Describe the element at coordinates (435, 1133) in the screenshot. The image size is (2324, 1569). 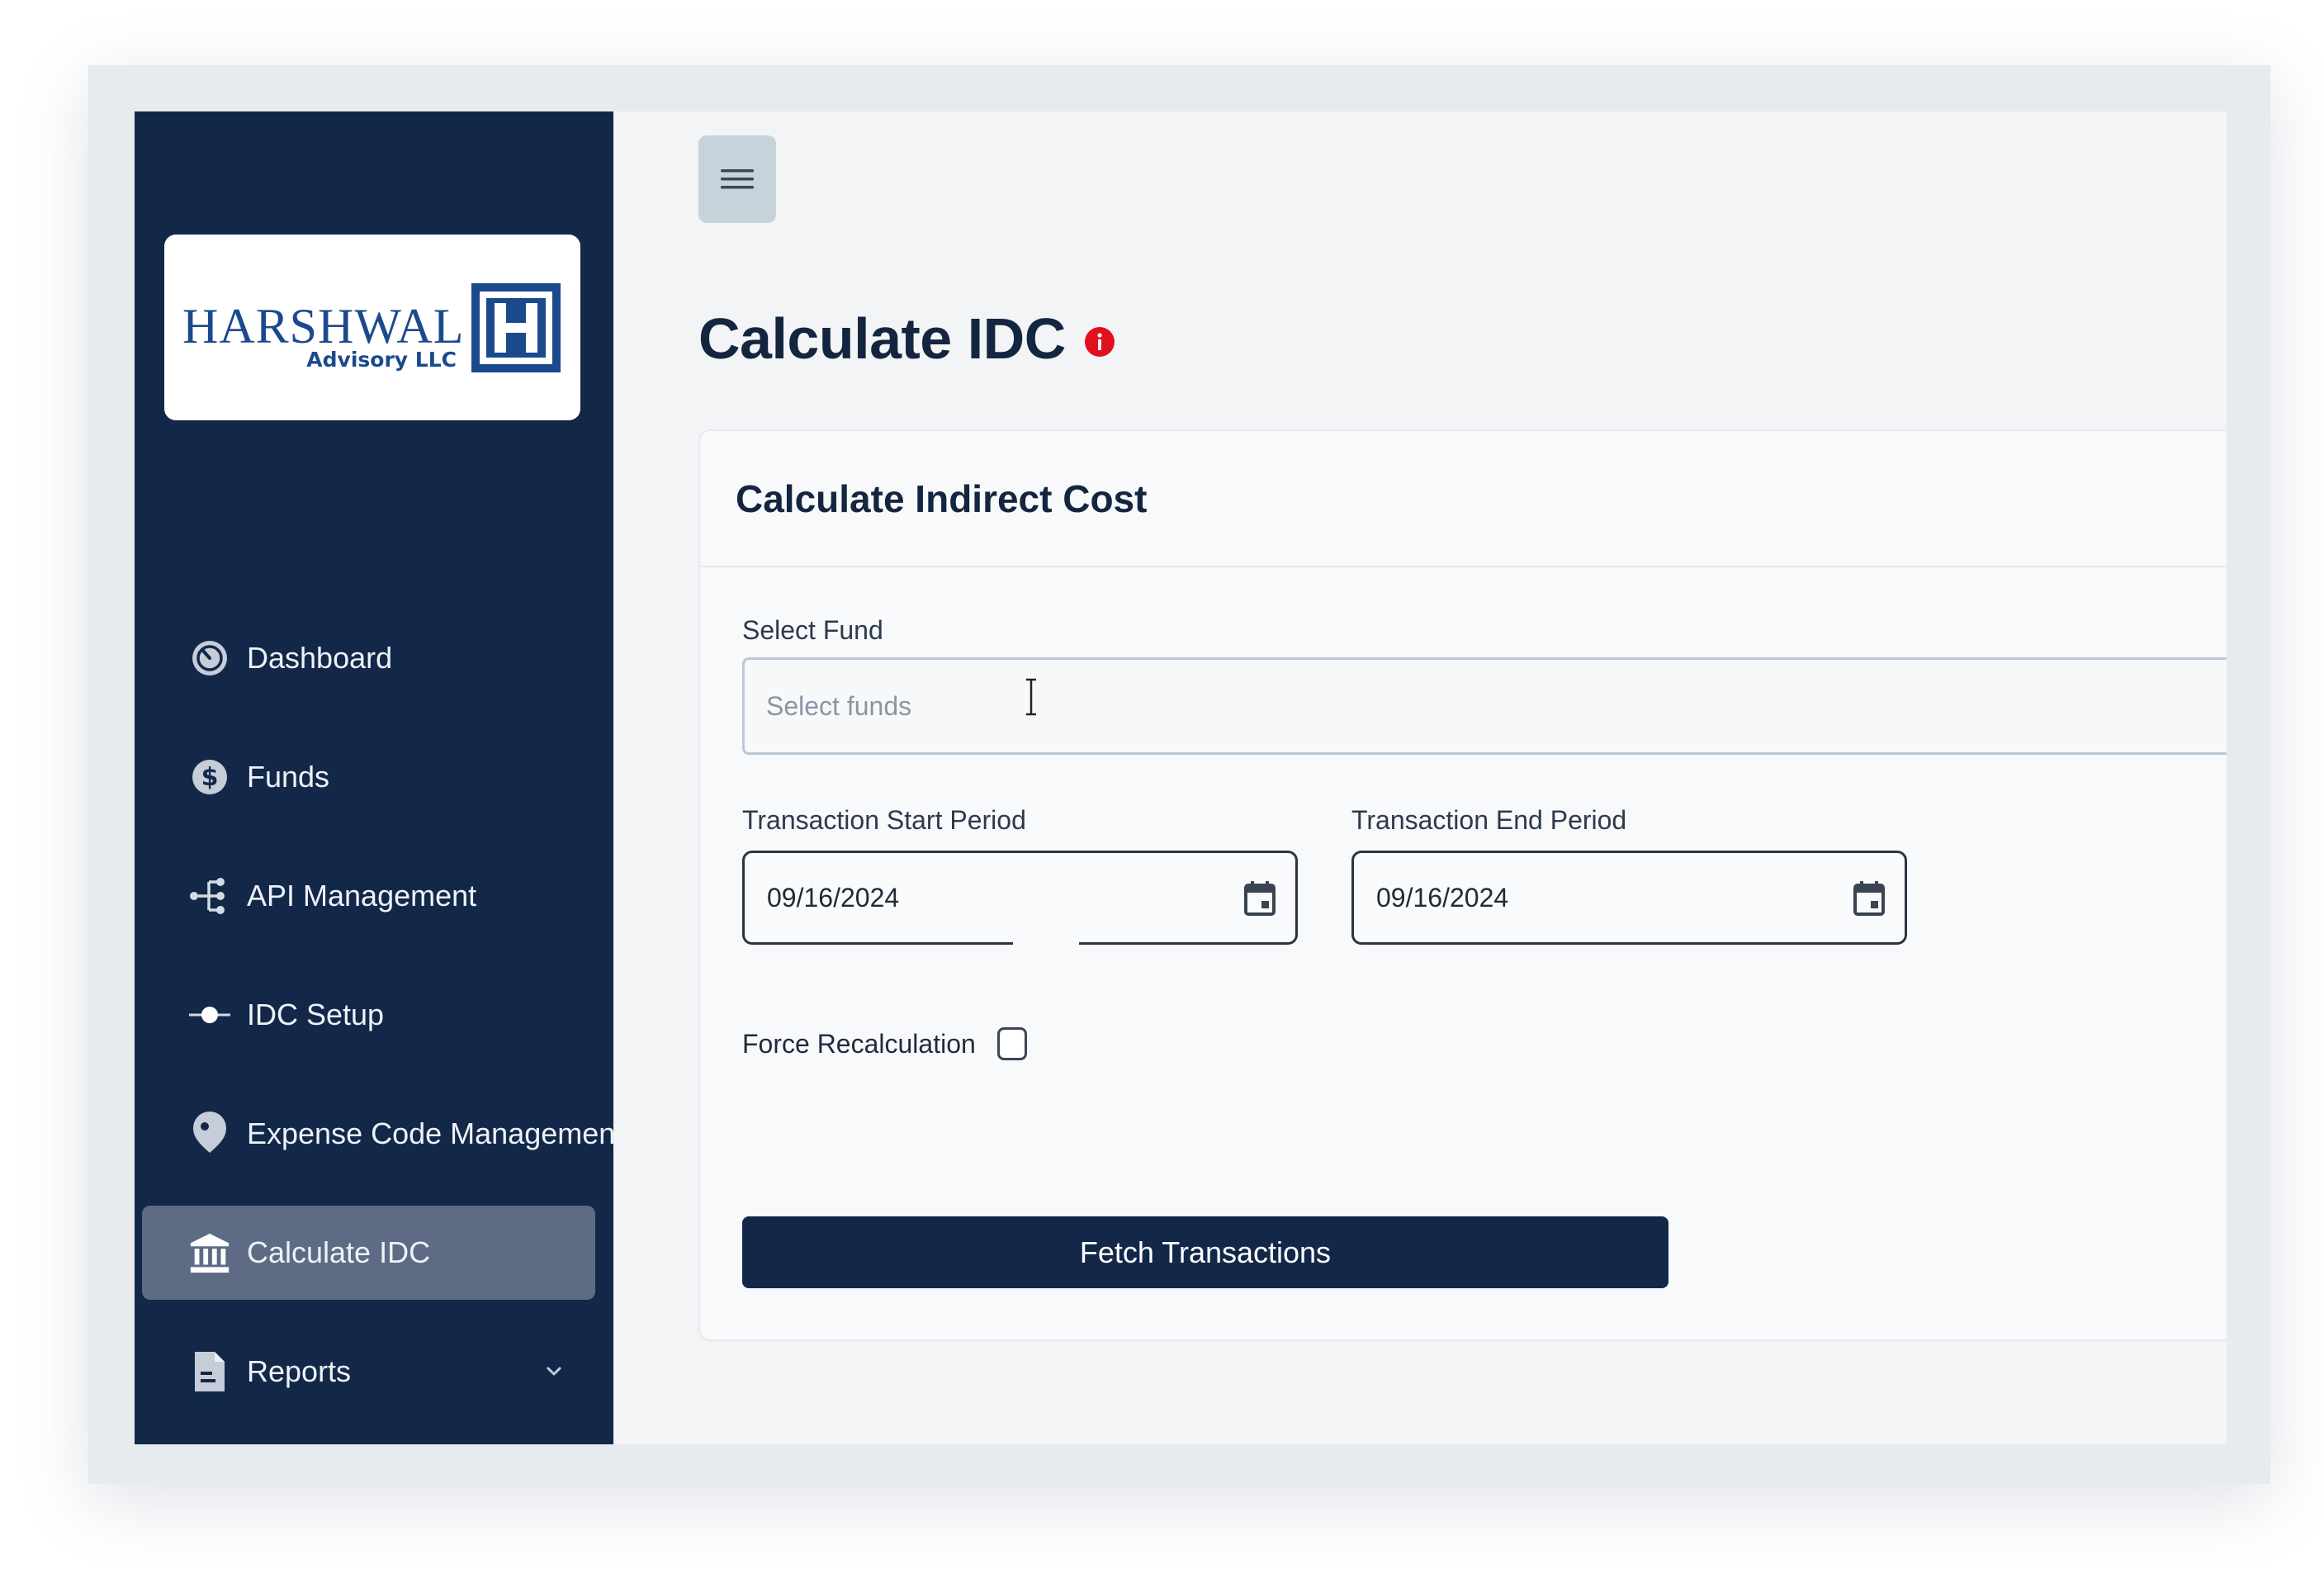
I see `sidebar-item-label: Expense Code Management` at that location.